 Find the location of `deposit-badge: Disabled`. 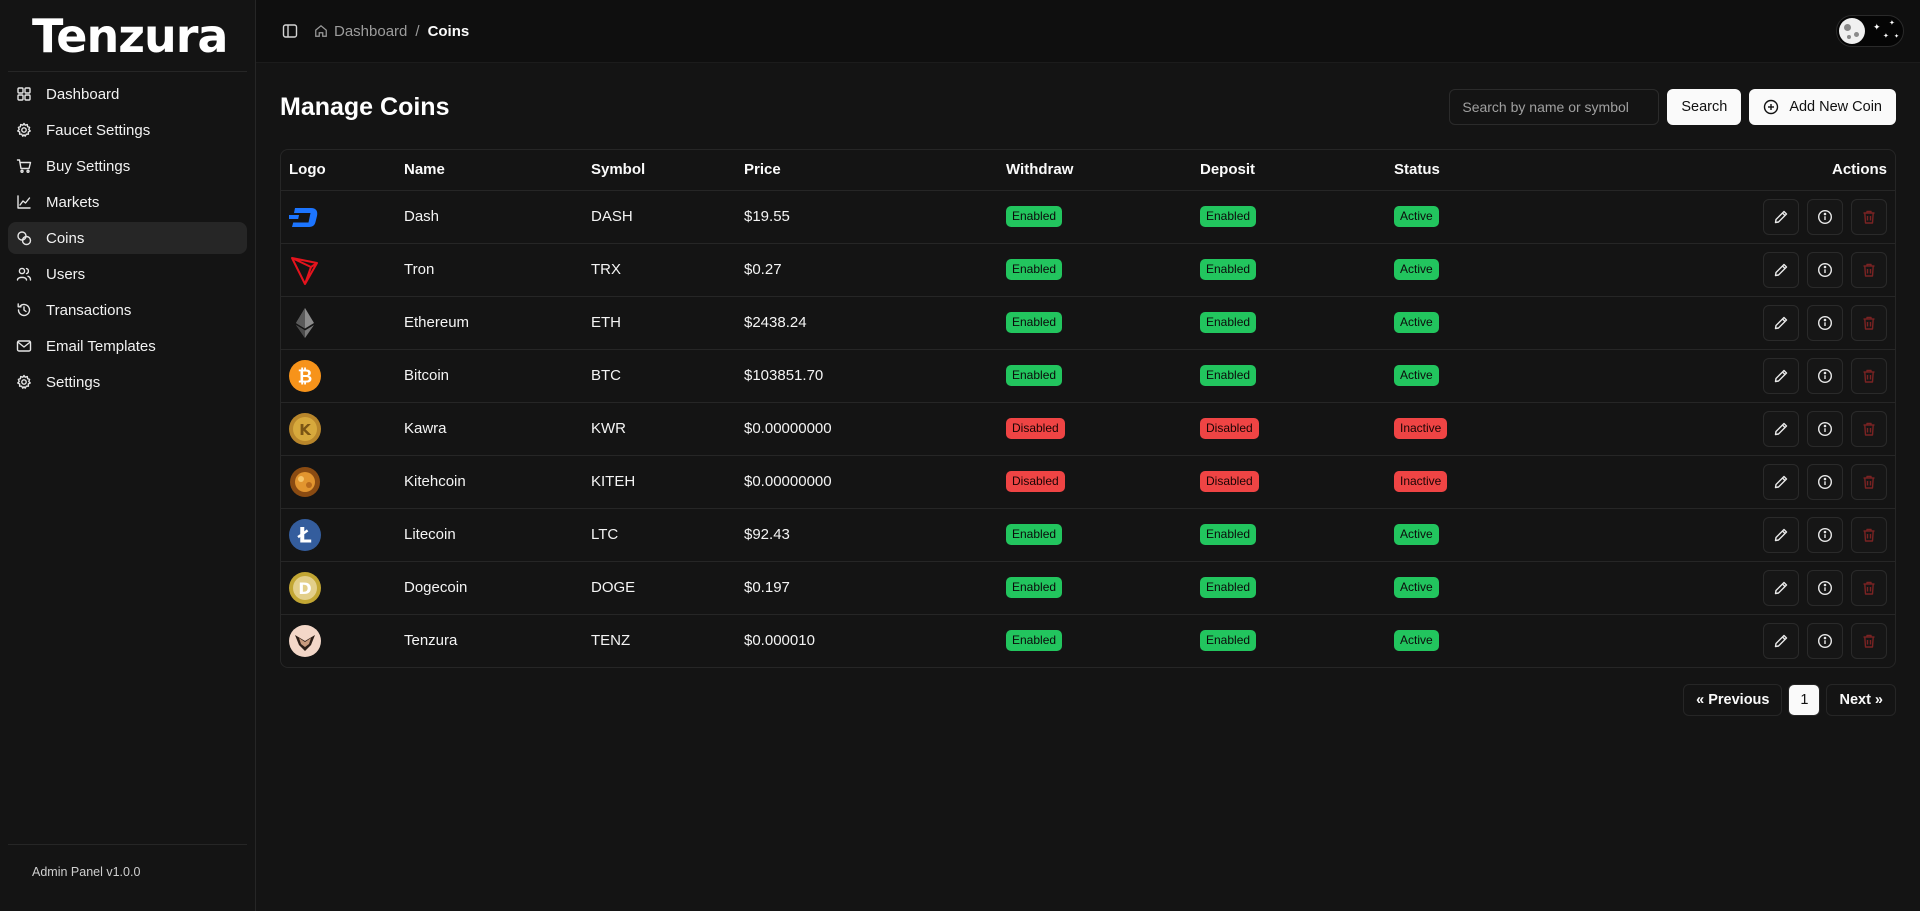

deposit-badge: Disabled is located at coordinates (1229, 481).